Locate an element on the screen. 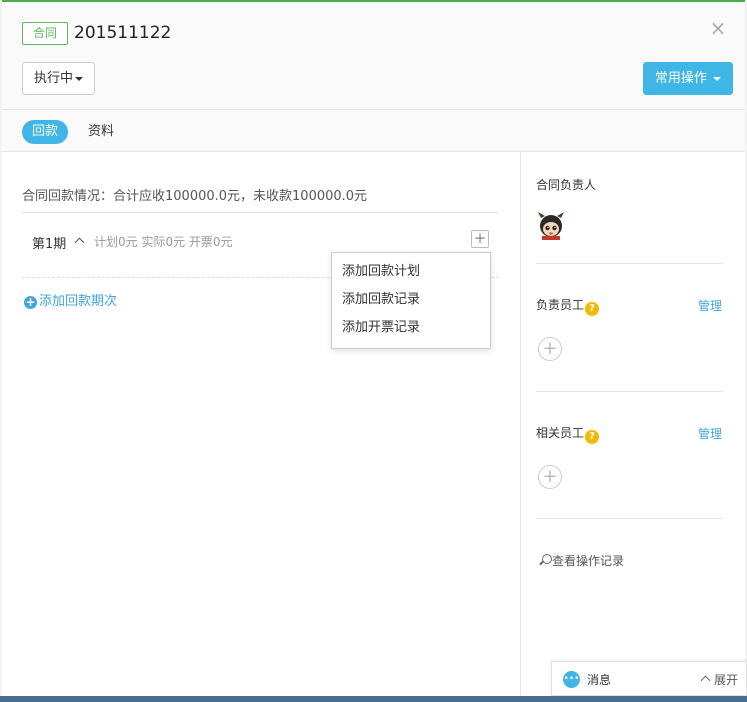 Image resolution: width=747 pixels, height=702 pixels. add-responsible-staff-button: + is located at coordinates (550, 349).